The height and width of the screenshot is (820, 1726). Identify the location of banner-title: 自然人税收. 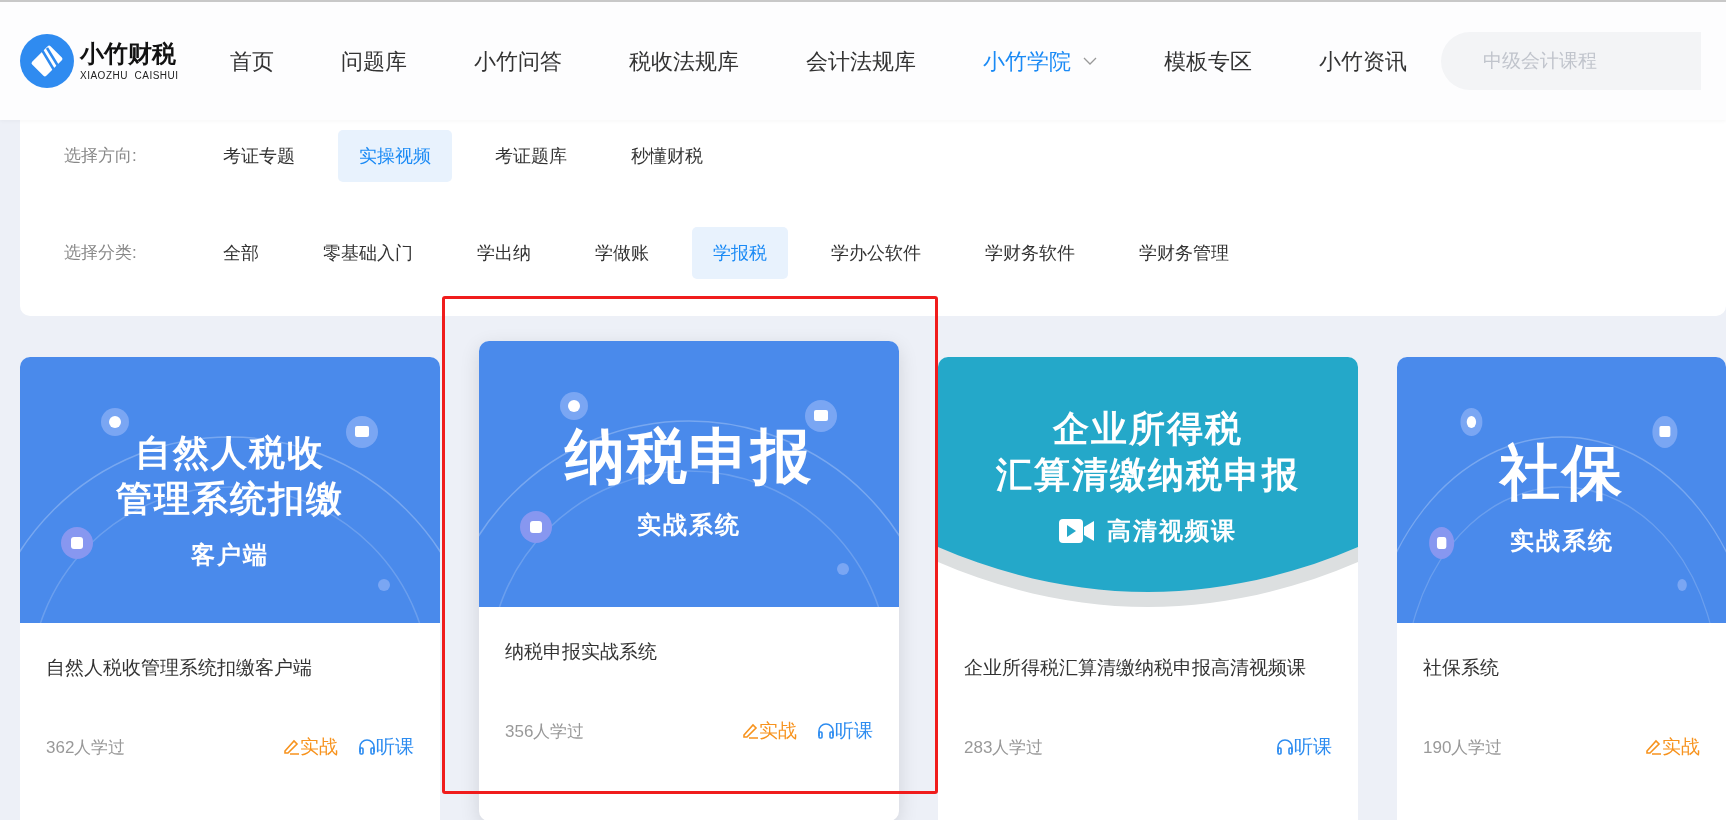
(230, 452).